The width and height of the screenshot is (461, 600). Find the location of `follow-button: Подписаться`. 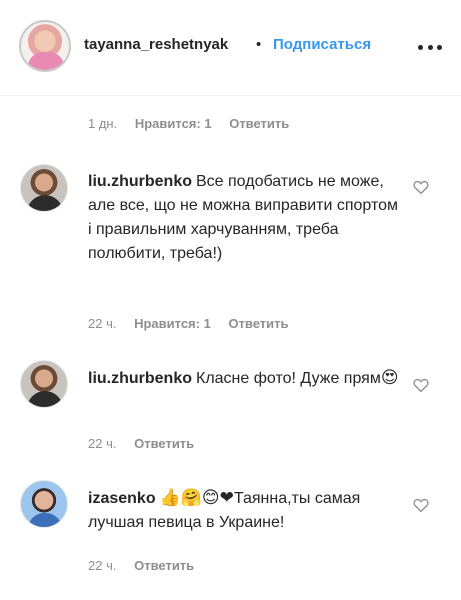

follow-button: Подписаться is located at coordinates (322, 44).